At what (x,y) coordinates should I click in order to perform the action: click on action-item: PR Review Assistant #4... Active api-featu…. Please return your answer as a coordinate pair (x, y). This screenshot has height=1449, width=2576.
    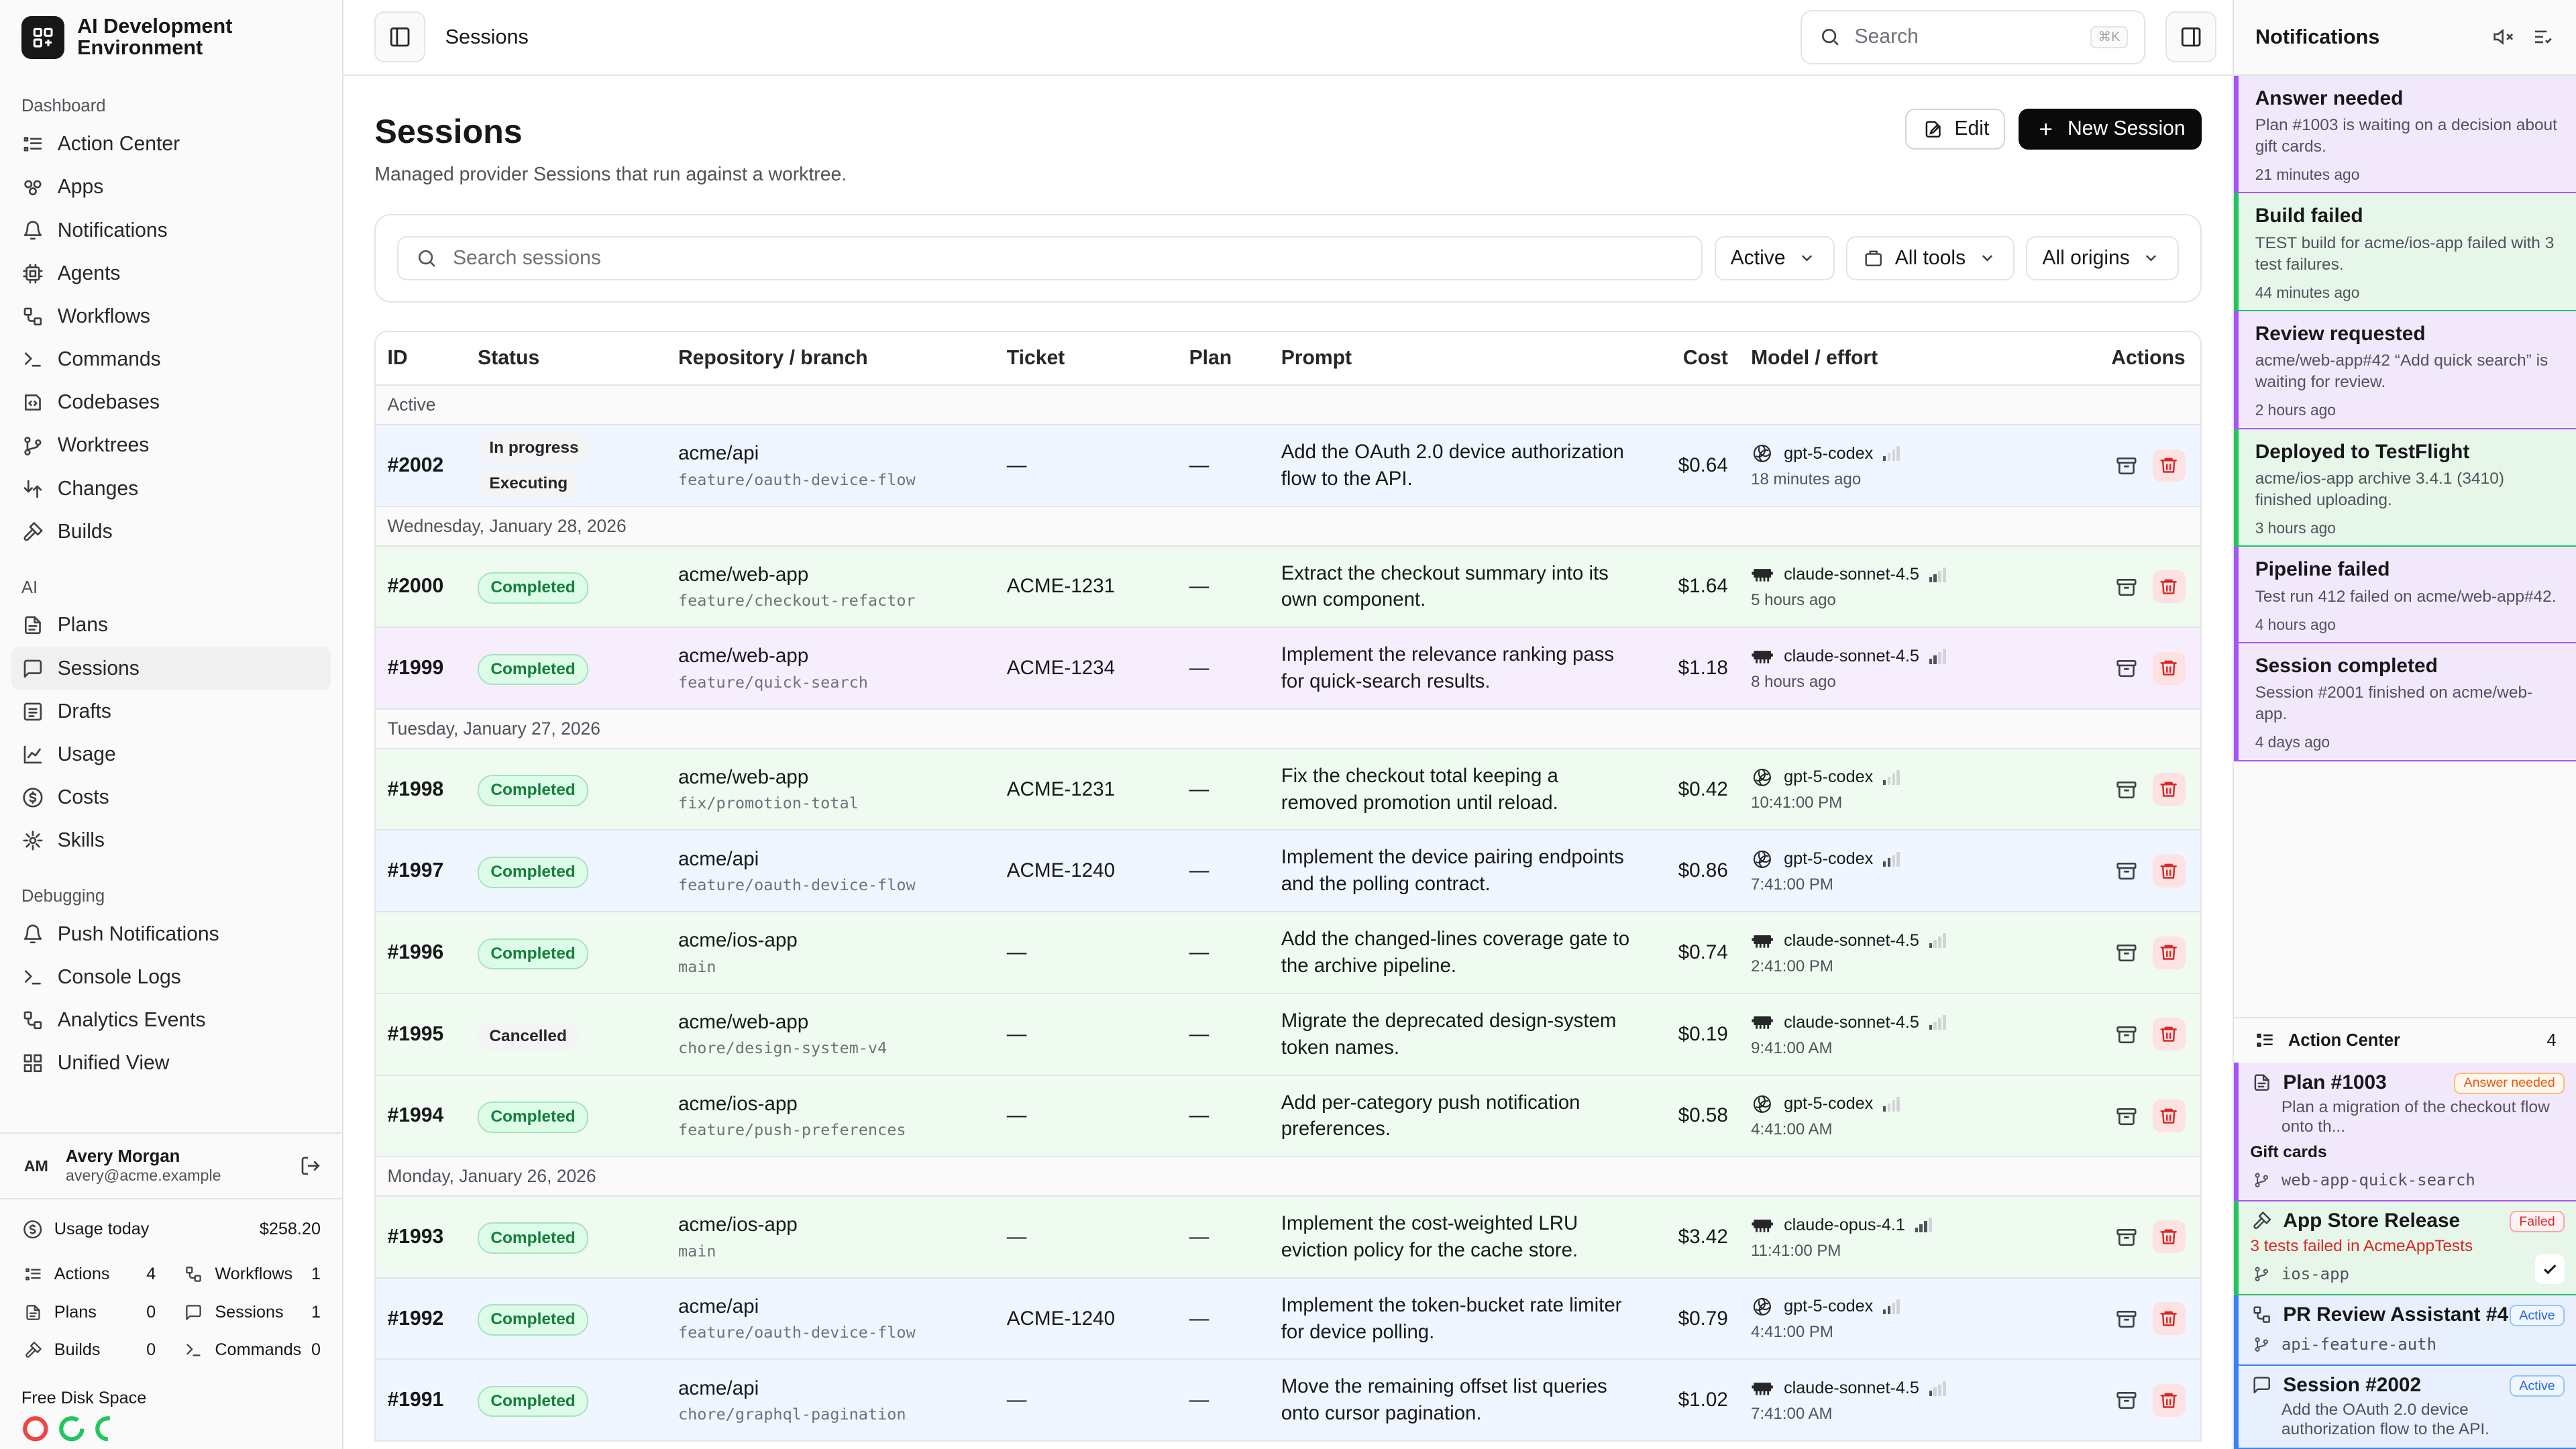
    Looking at the image, I should click on (2405, 1330).